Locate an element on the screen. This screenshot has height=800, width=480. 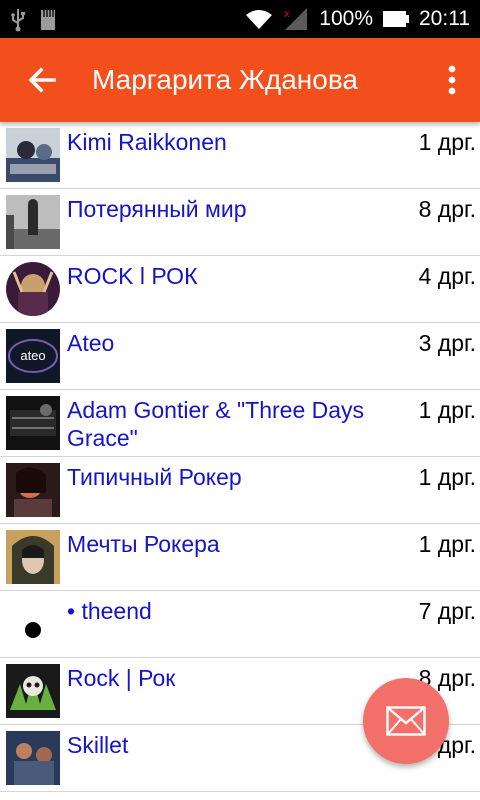
svg-text: x is located at coordinates (287, 14).